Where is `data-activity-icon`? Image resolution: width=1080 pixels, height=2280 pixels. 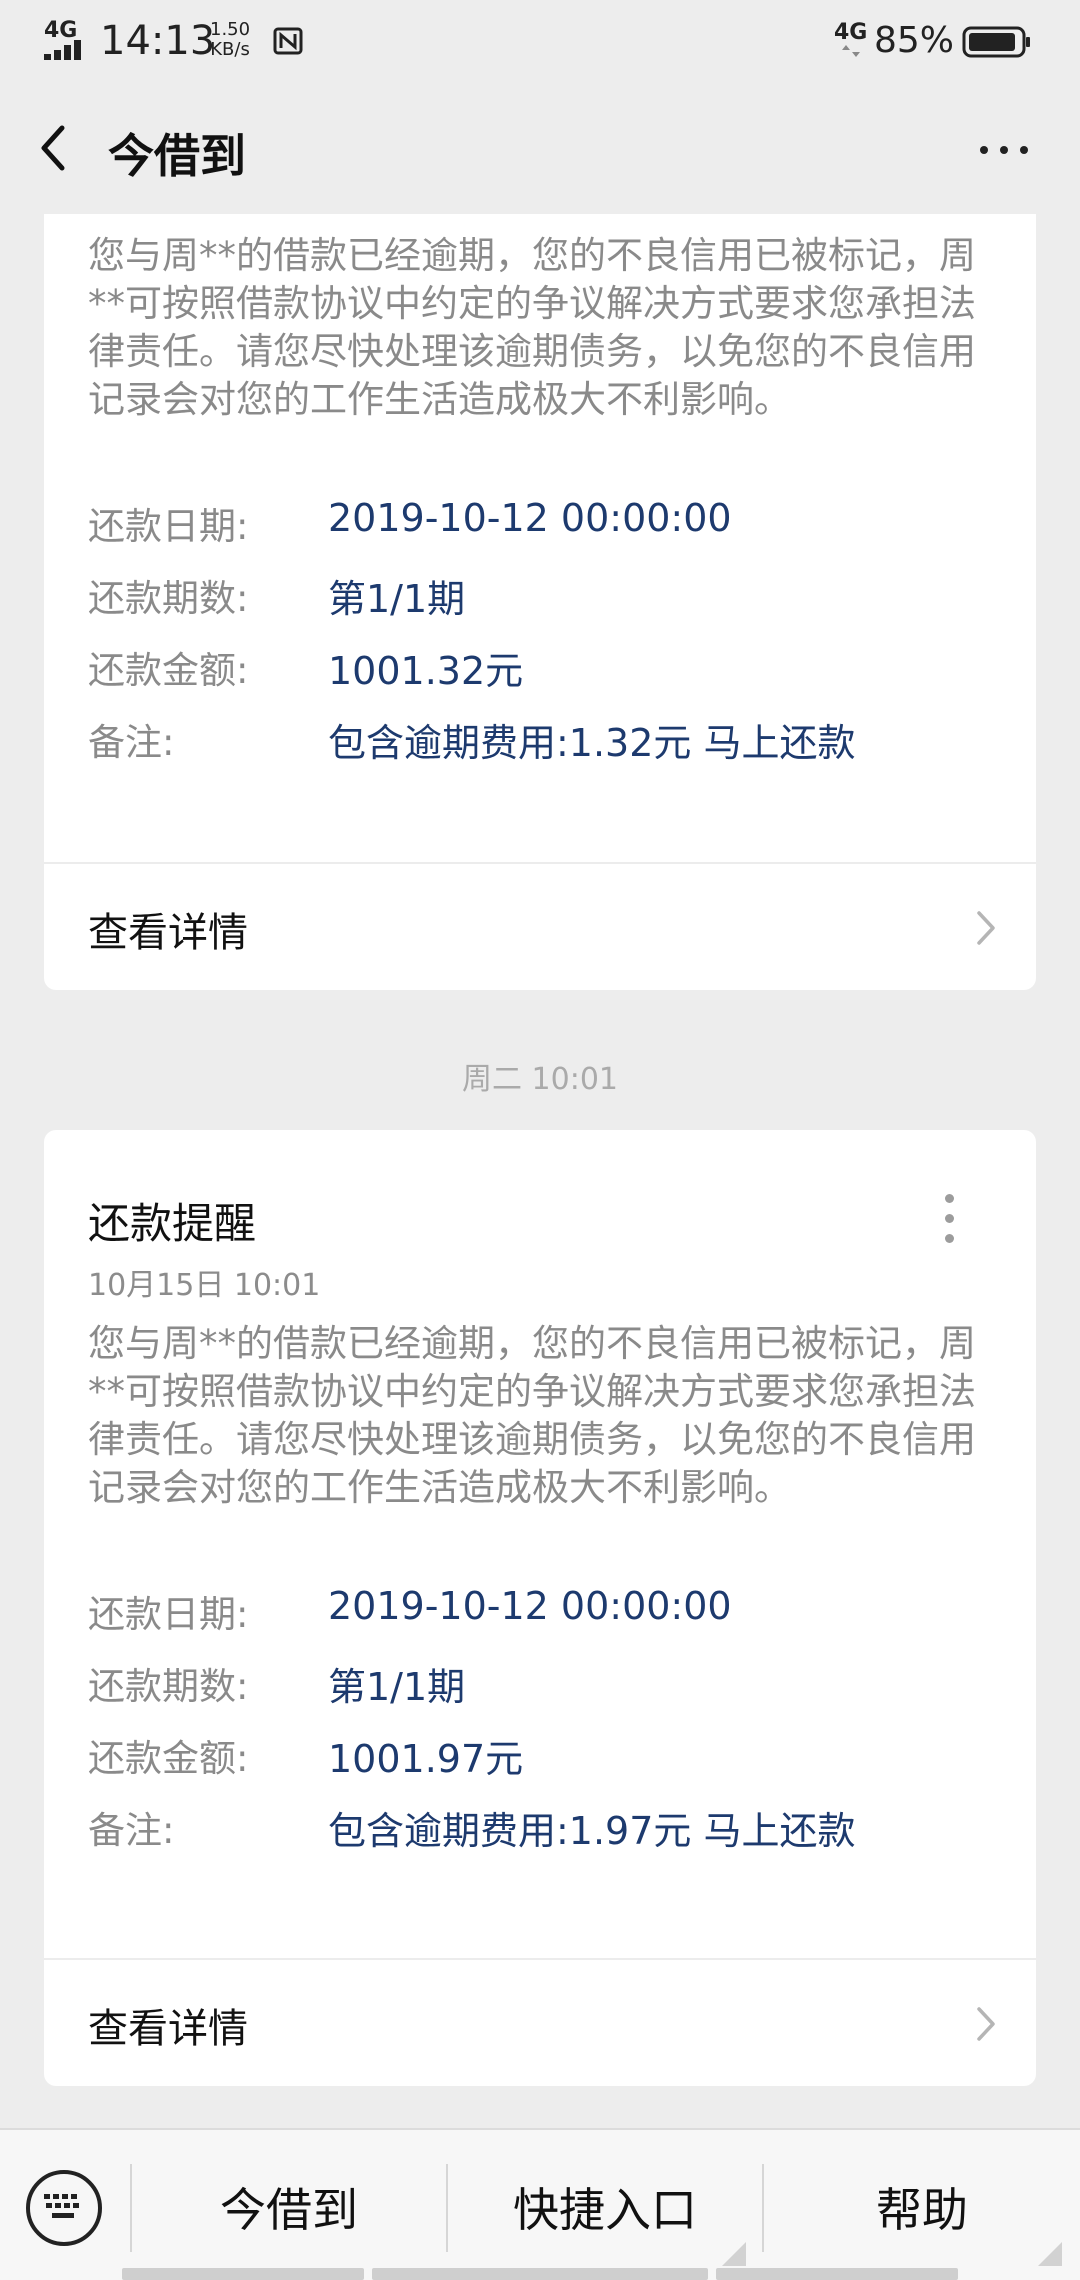
data-activity-icon is located at coordinates (851, 51).